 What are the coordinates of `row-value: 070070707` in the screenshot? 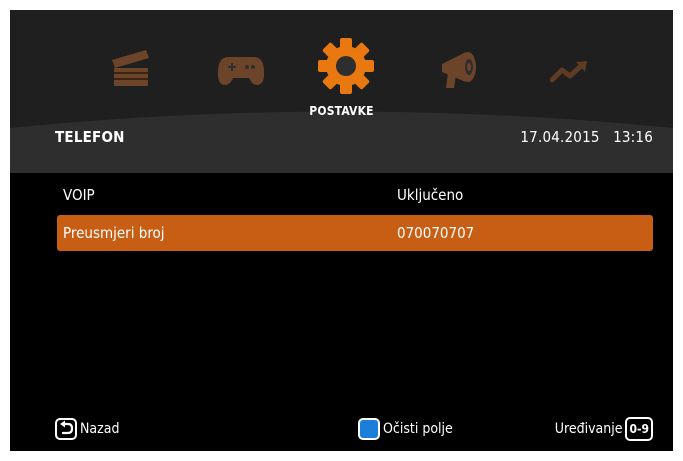 It's located at (436, 233).